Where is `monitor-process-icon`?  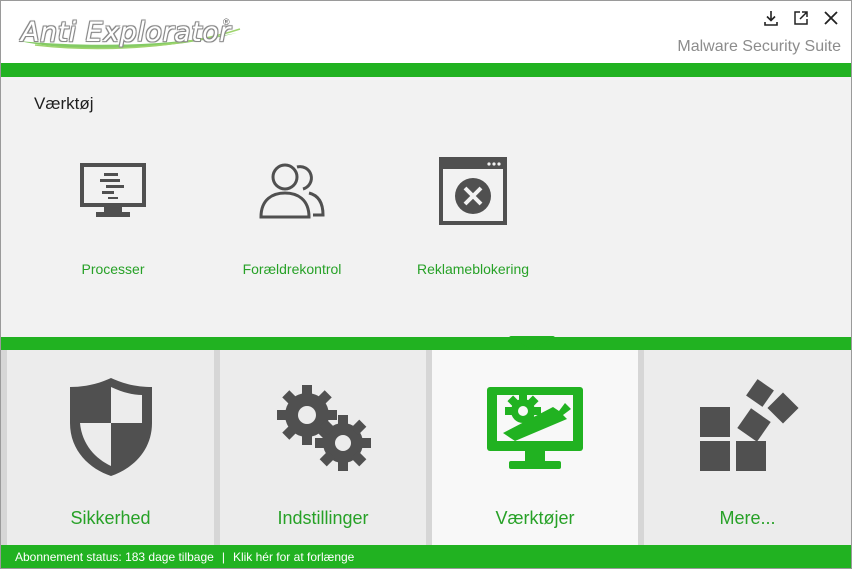 monitor-process-icon is located at coordinates (113, 191).